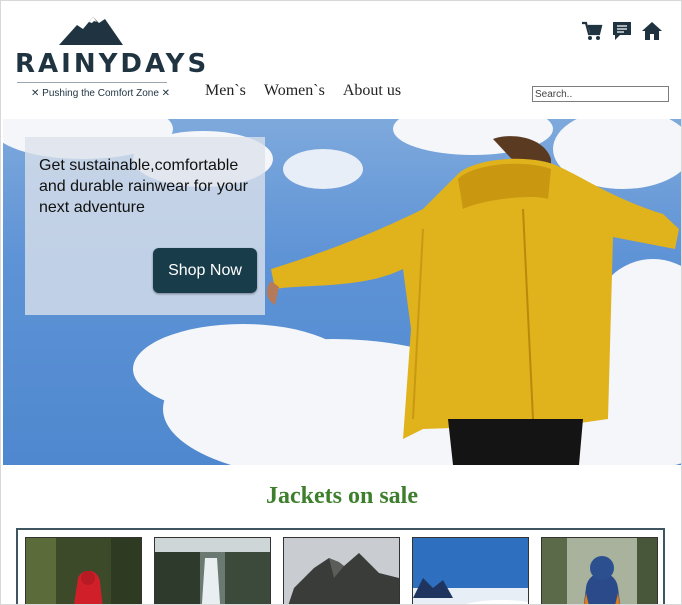  Describe the element at coordinates (101, 93) in the screenshot. I see `brand-tagline: ✕ Pushing the Comfort Zone ✕` at that location.